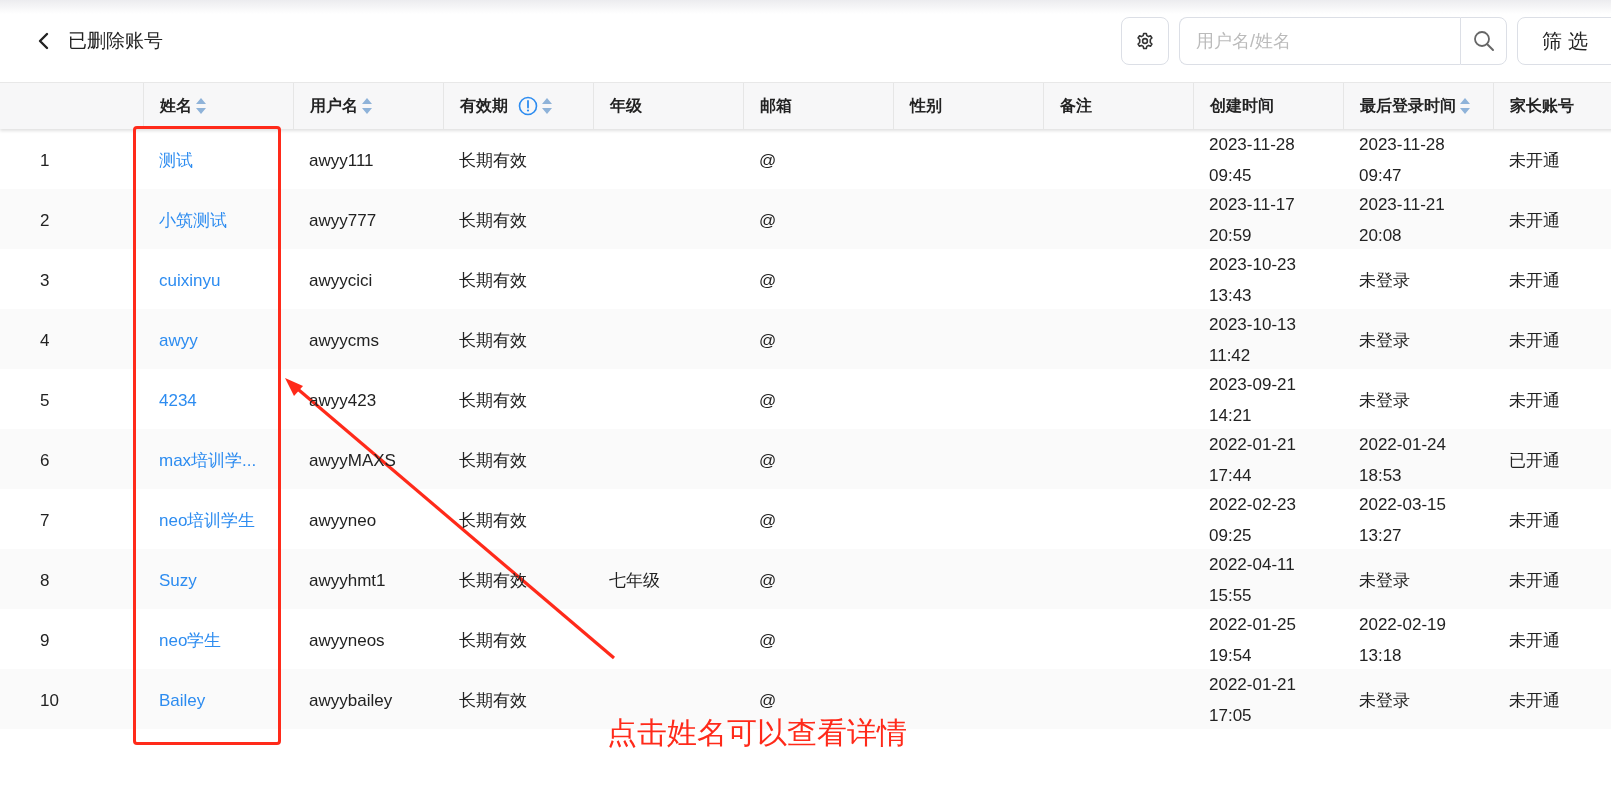  Describe the element at coordinates (926, 105) in the screenshot. I see `column-header: 性别` at that location.